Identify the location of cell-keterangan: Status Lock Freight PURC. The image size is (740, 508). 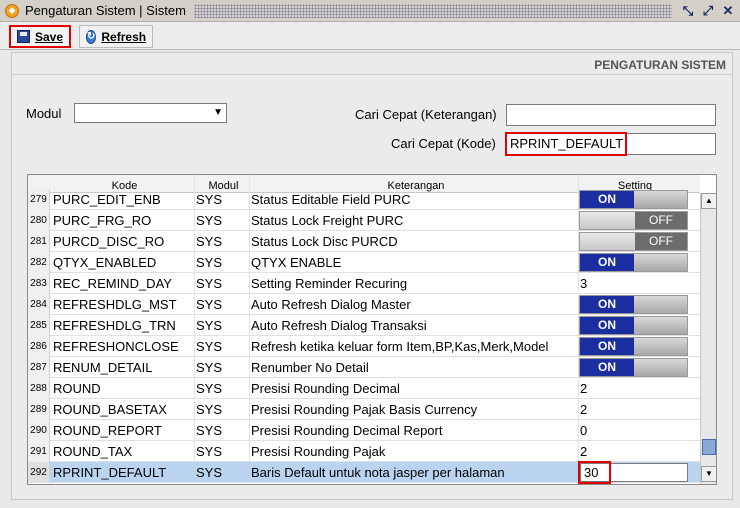
(327, 220).